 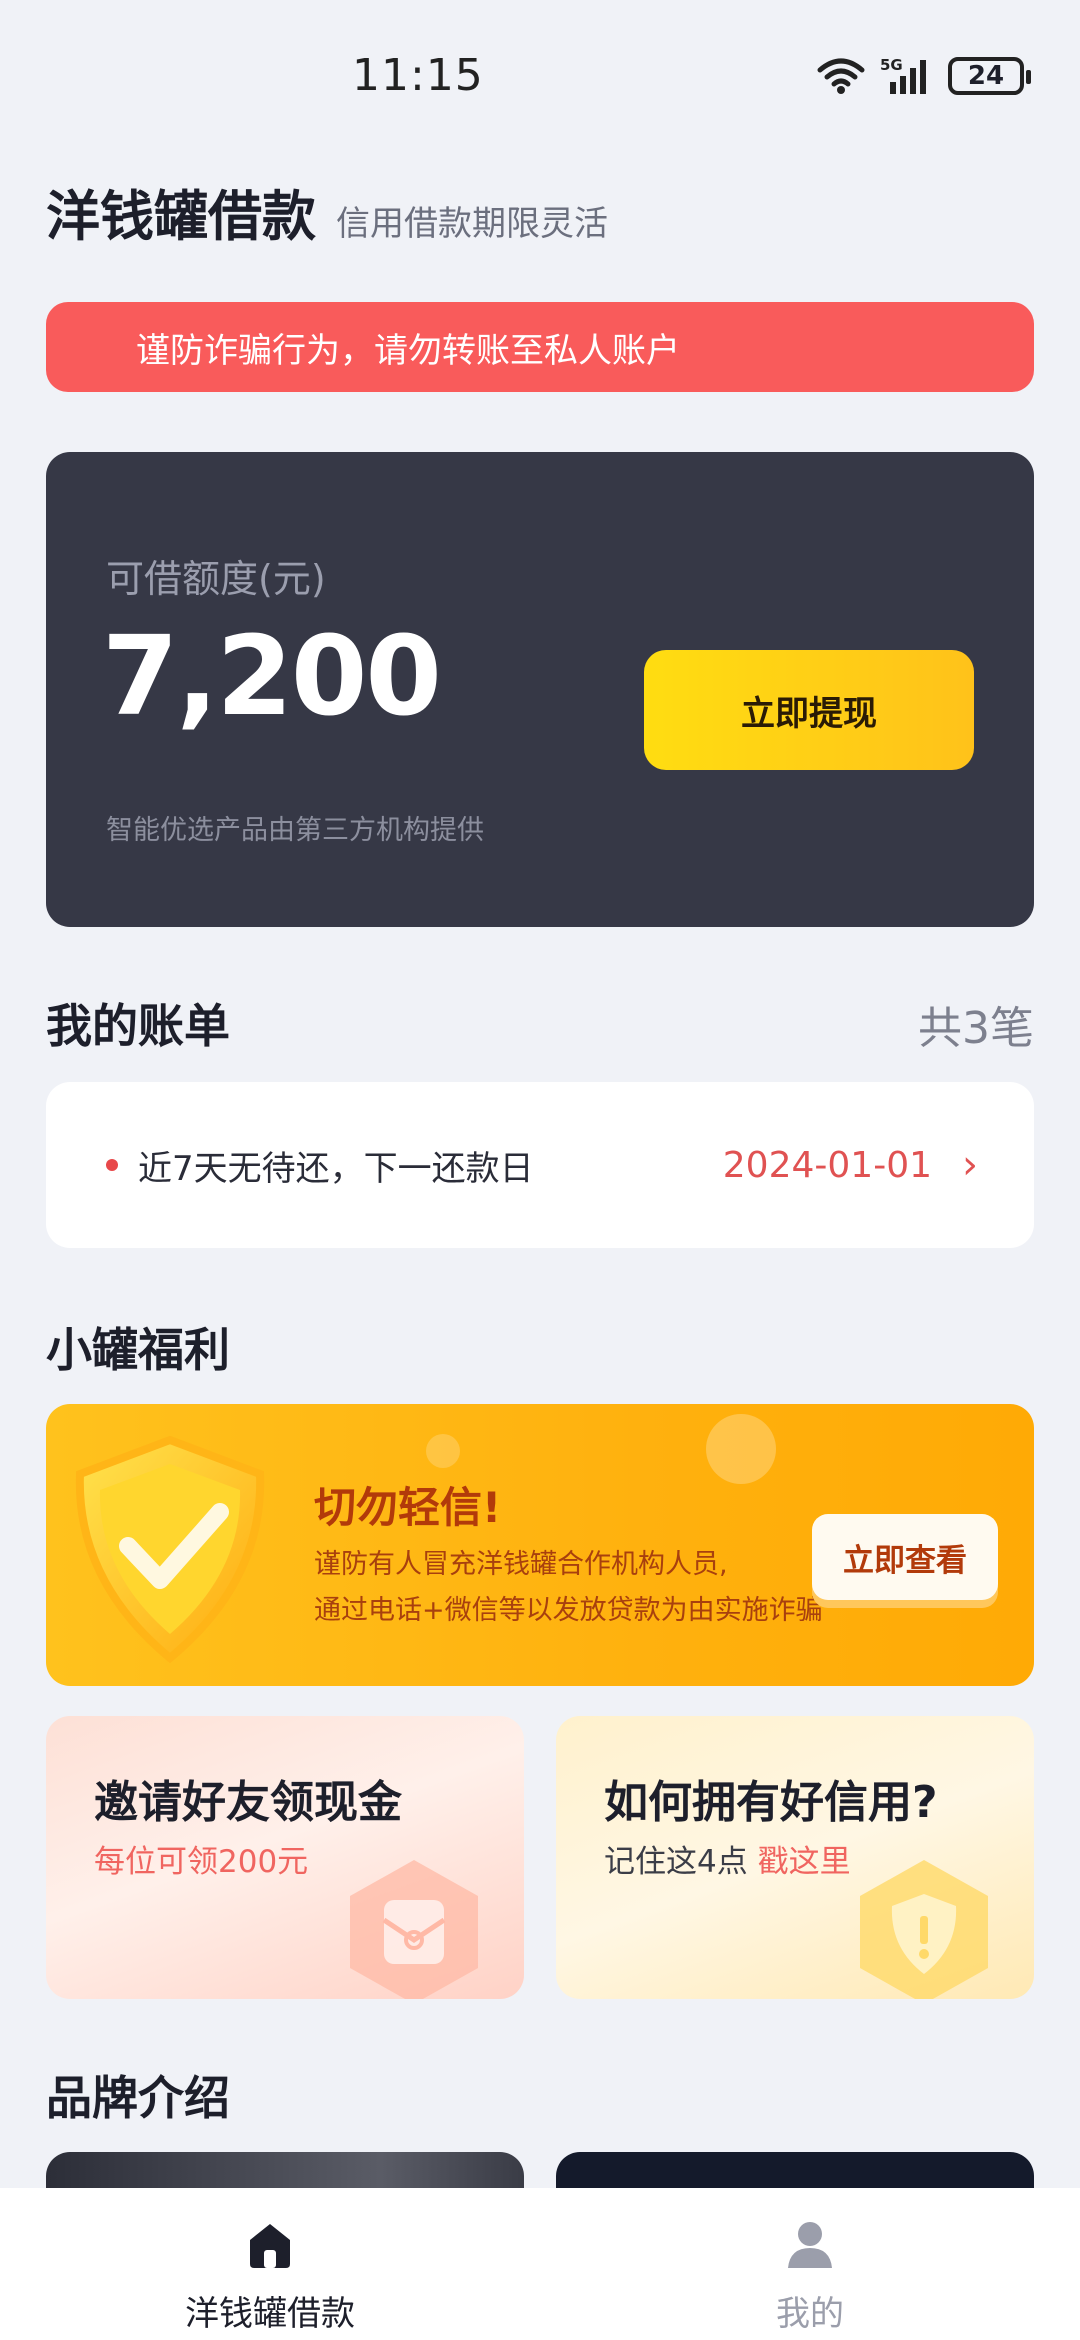 What do you see at coordinates (810, 2314) in the screenshot?
I see `nav-mine-label: 我的` at bounding box center [810, 2314].